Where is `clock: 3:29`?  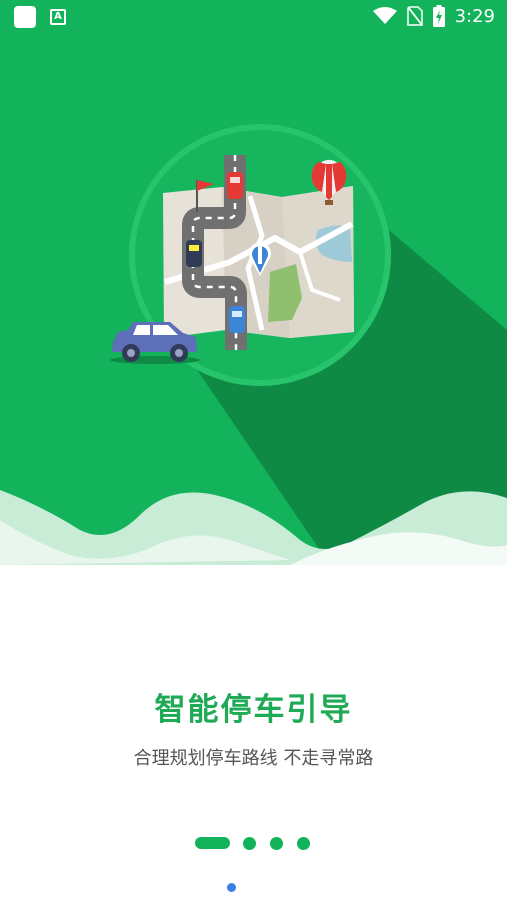 clock: 3:29 is located at coordinates (474, 16).